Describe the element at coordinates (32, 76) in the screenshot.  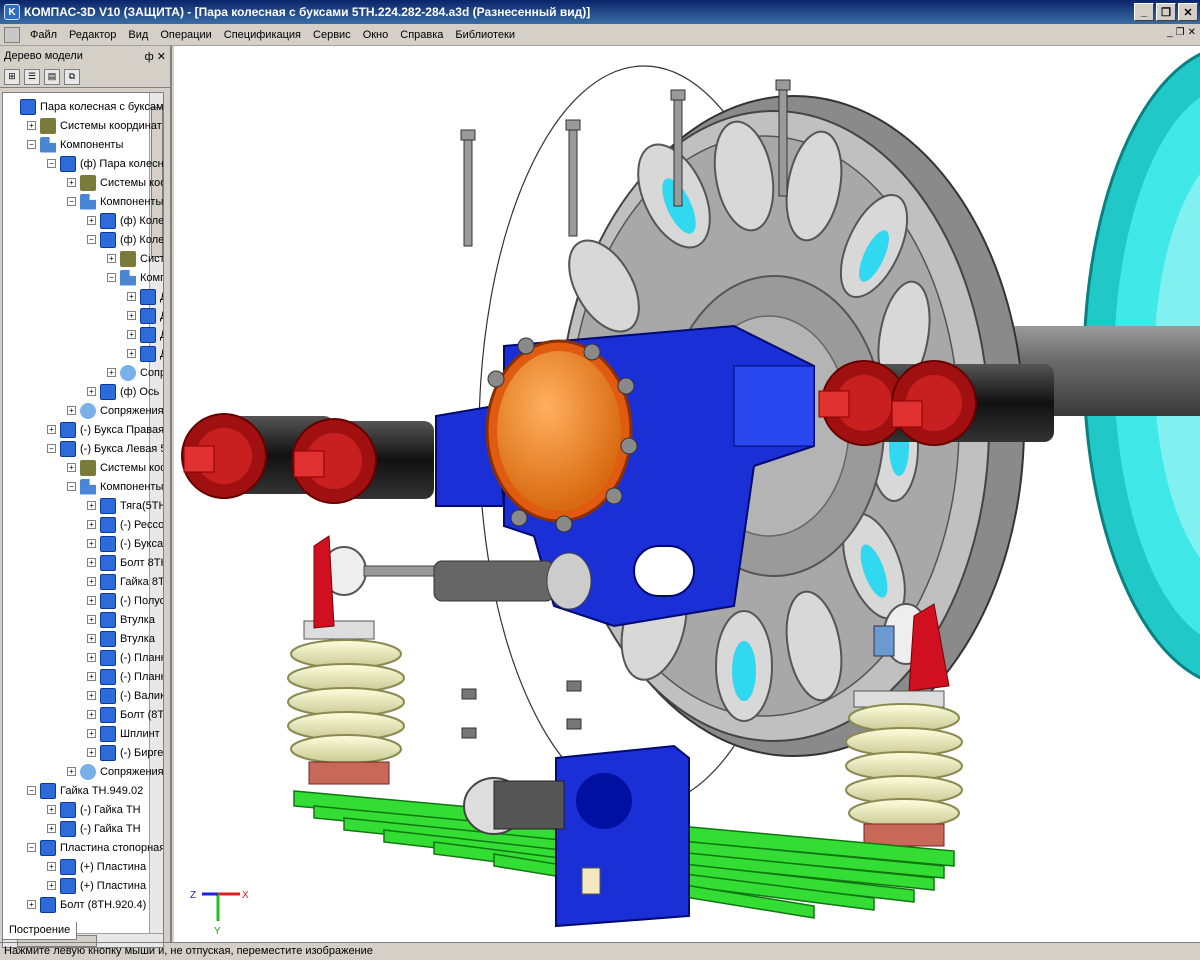
I see `tree-view-mode-icon: ☰` at that location.